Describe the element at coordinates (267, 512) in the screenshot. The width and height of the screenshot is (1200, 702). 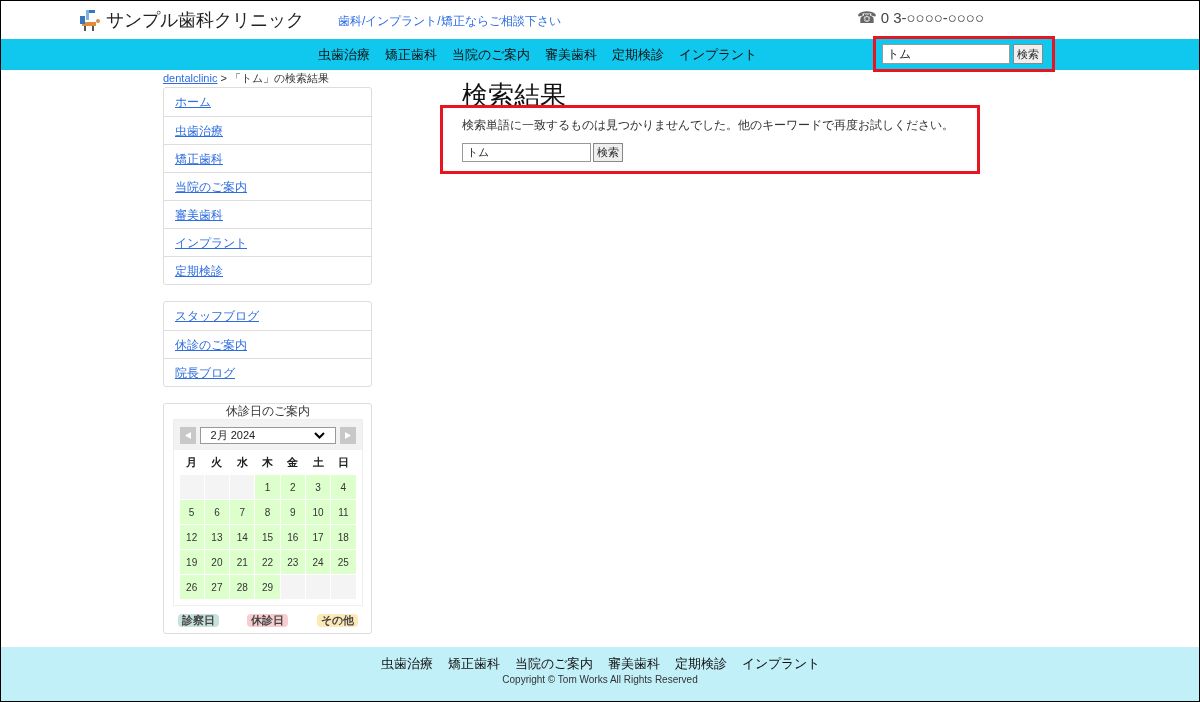
I see `calendar-day: 8` at that location.